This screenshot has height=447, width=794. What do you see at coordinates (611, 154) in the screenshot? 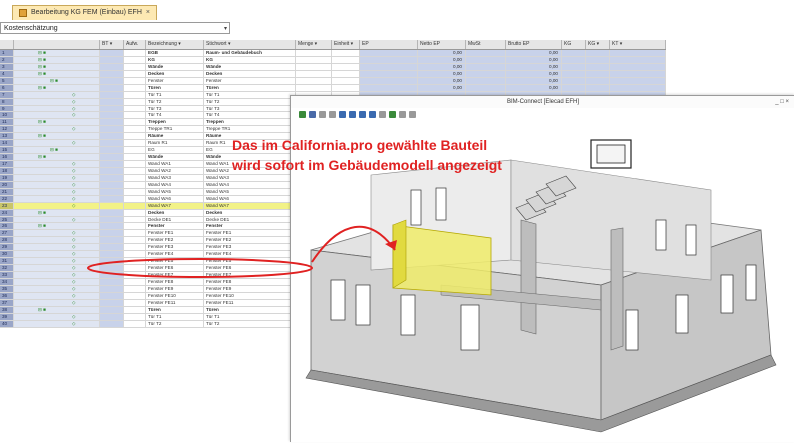
I see `skylight-frame` at bounding box center [611, 154].